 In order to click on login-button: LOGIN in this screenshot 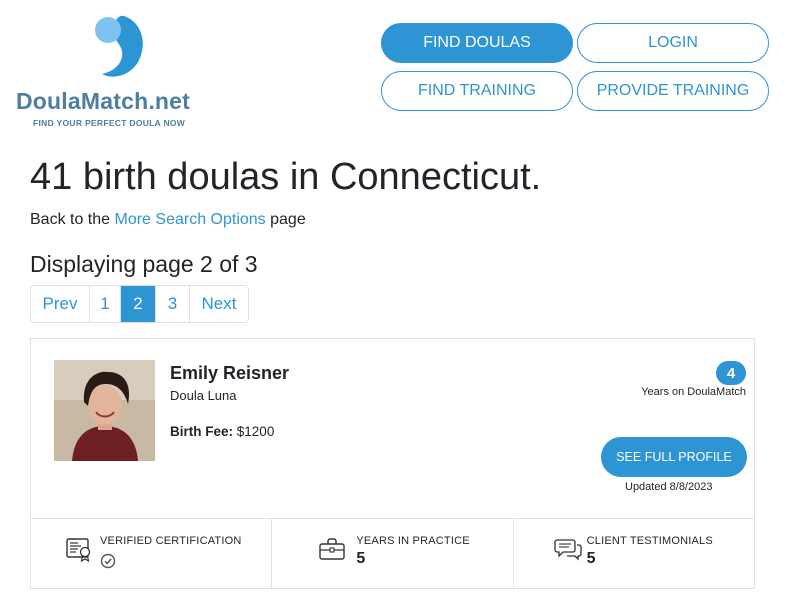, I will do `click(673, 43)`.